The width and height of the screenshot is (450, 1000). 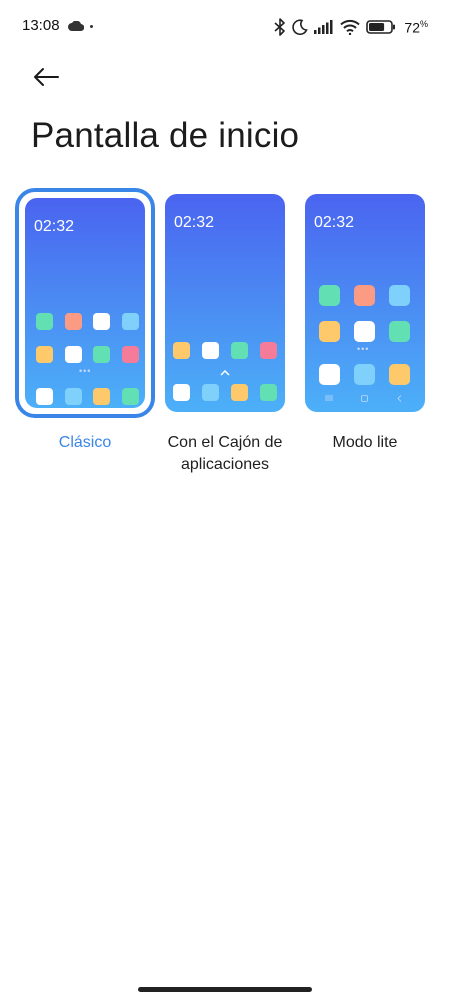 I want to click on status-bar: 13:08 72%, so click(x=225, y=28).